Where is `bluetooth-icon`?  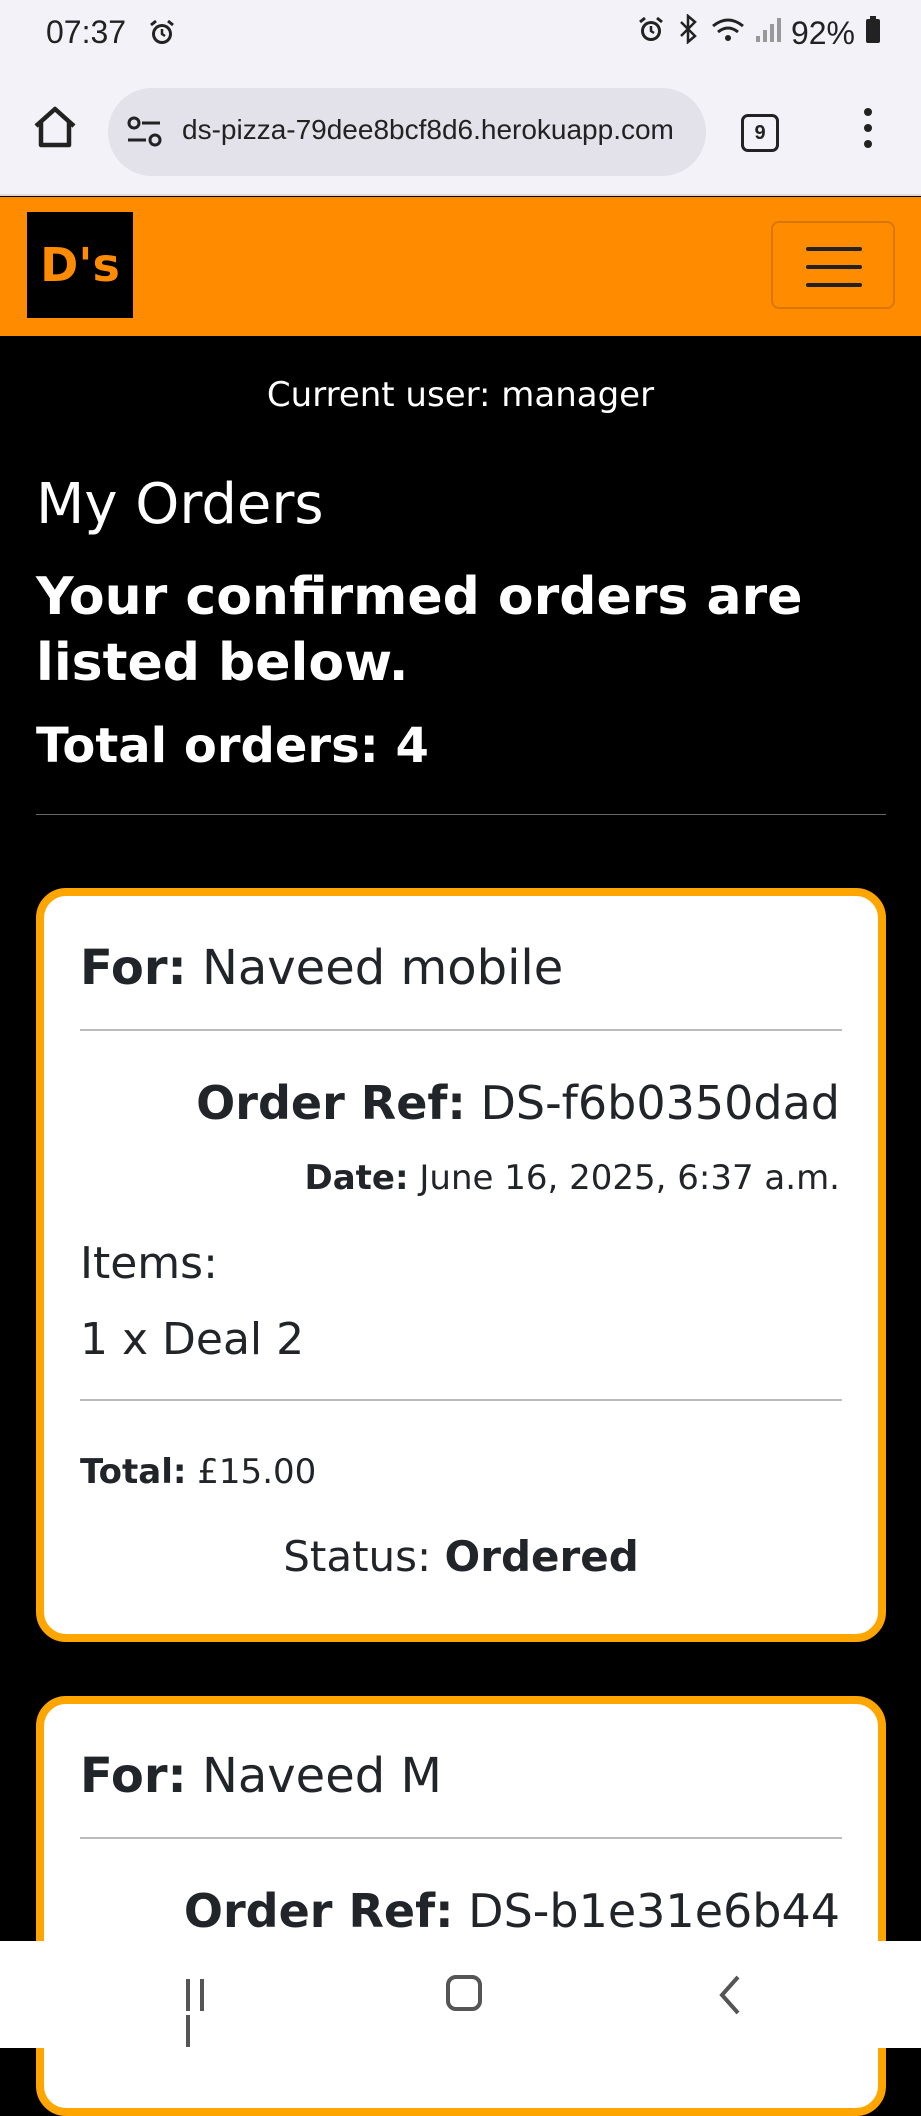 bluetooth-icon is located at coordinates (688, 32).